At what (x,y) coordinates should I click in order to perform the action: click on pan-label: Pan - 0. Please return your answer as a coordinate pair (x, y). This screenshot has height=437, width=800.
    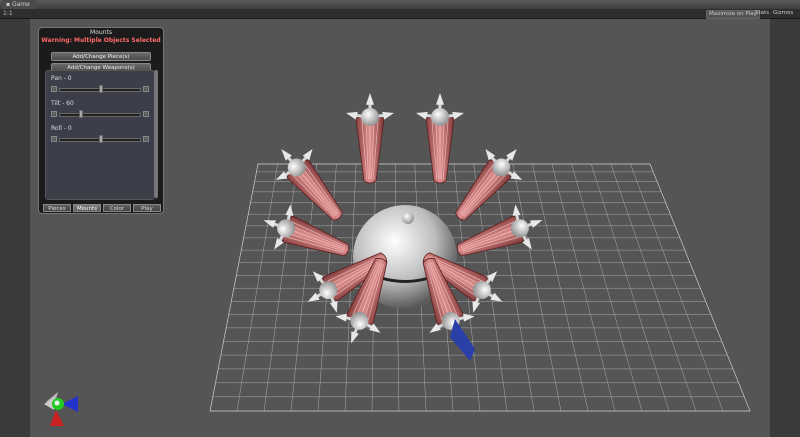
    Looking at the image, I should click on (61, 78).